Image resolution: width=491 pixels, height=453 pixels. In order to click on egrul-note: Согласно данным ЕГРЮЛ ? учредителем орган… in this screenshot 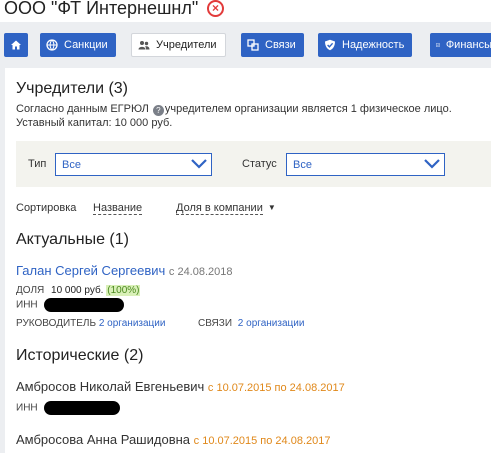, I will do `click(234, 109)`.